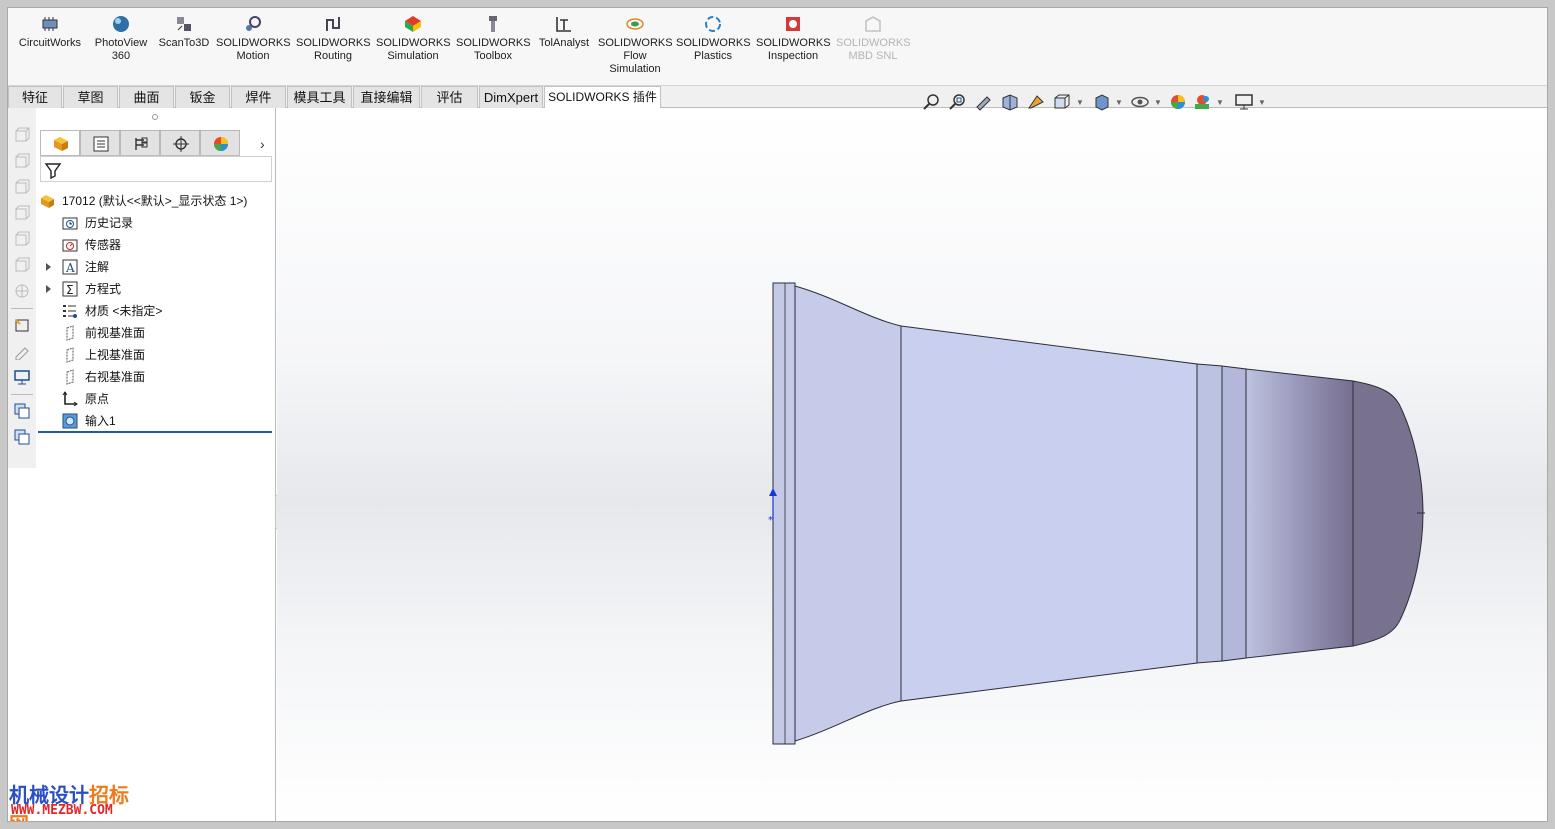 Image resolution: width=1555 pixels, height=829 pixels. I want to click on tree-item-label: 材质 <未指定>, so click(124, 311).